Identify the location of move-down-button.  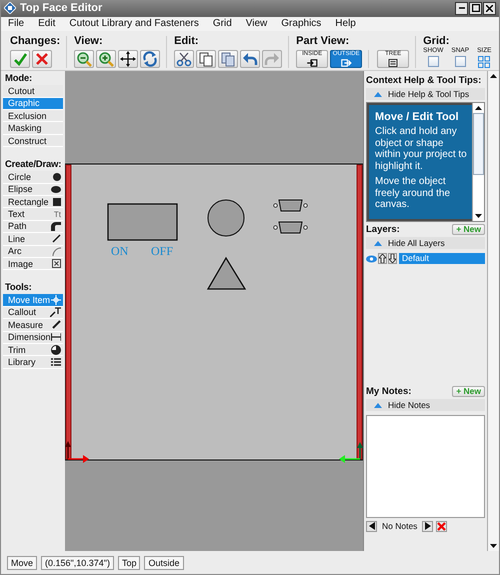
(392, 258).